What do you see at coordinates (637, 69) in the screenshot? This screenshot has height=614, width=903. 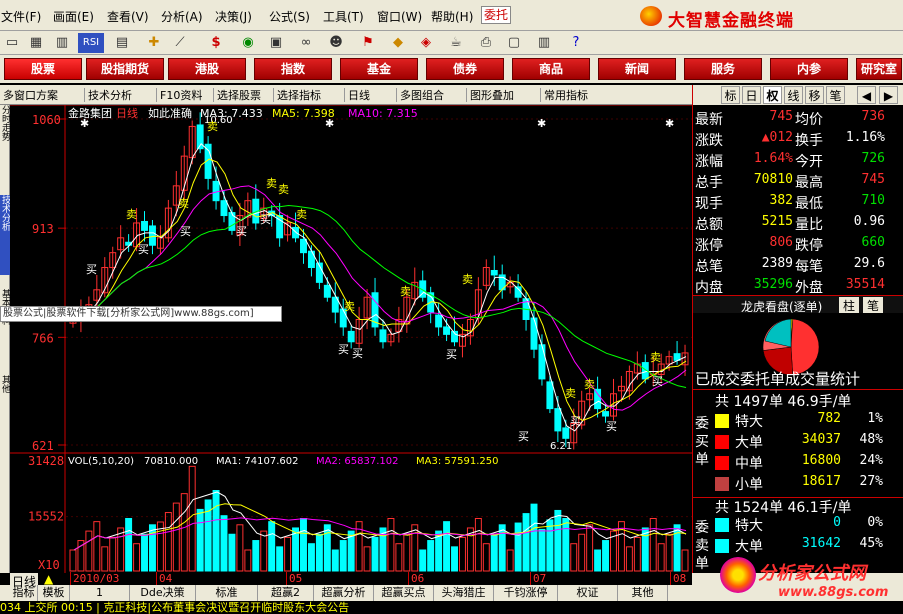 I see `tab-7: 新闻` at bounding box center [637, 69].